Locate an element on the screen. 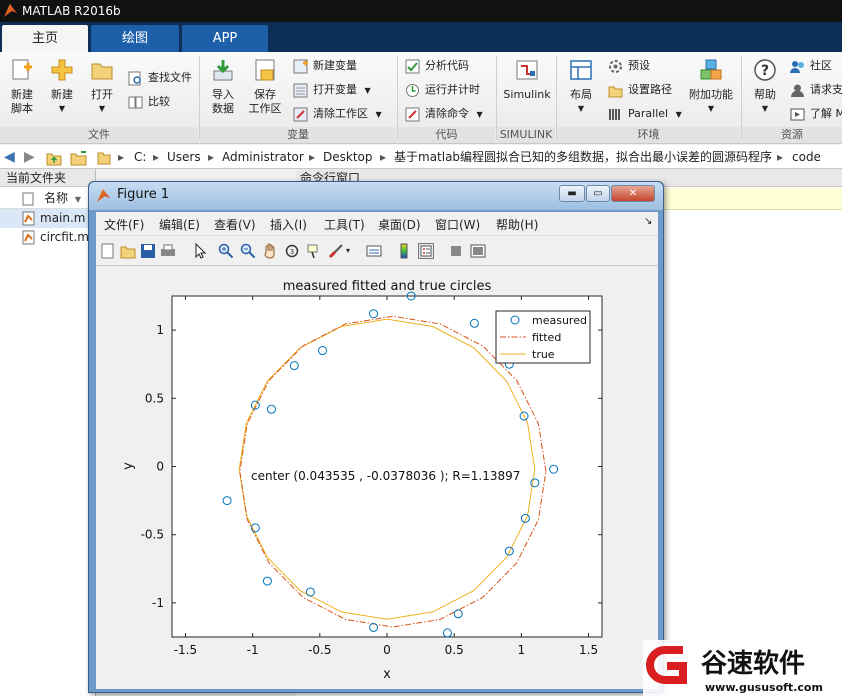  chevron-down-icon: ▾ is located at coordinates (354, 251).